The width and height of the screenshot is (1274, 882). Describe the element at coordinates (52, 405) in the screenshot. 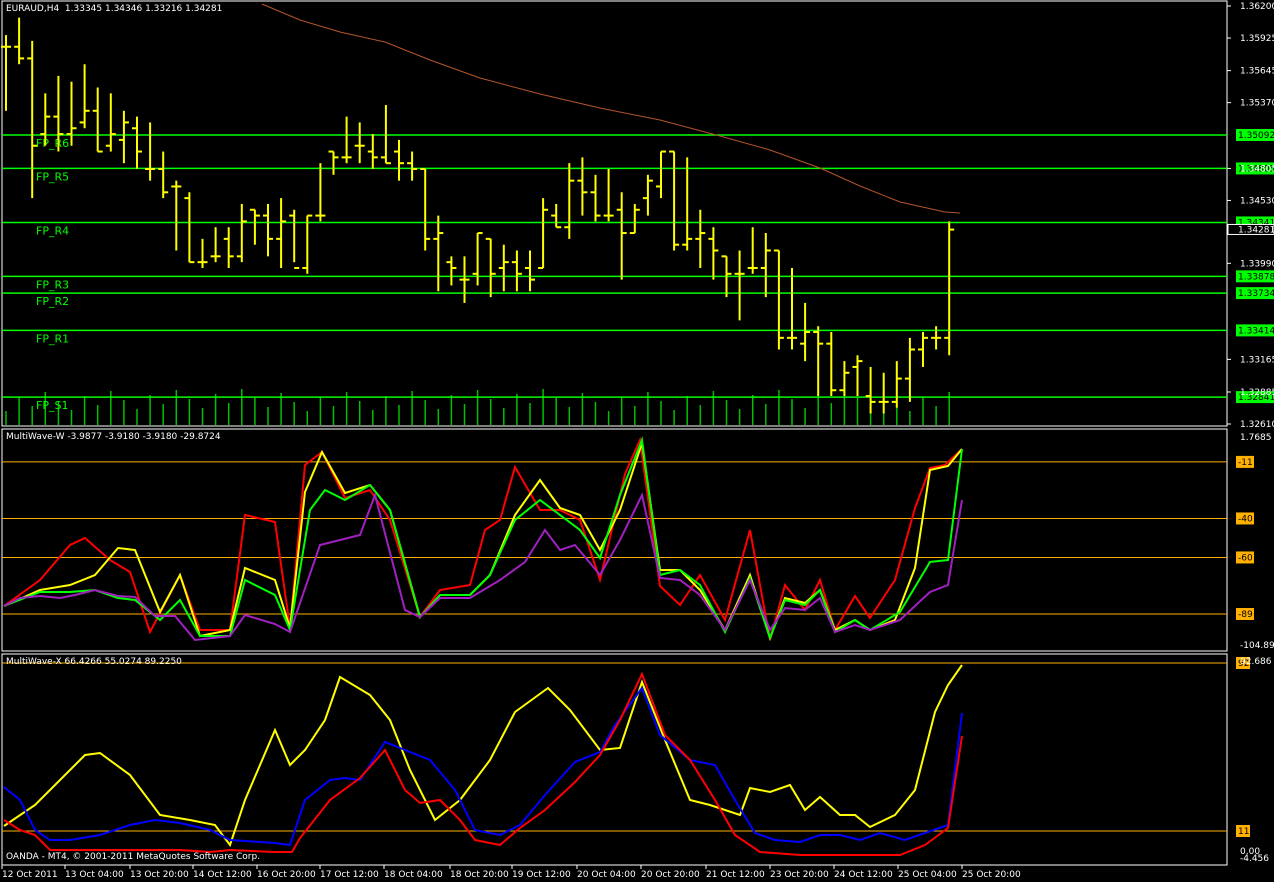

I see `pivot-label-fp_s1: FP_S1` at that location.